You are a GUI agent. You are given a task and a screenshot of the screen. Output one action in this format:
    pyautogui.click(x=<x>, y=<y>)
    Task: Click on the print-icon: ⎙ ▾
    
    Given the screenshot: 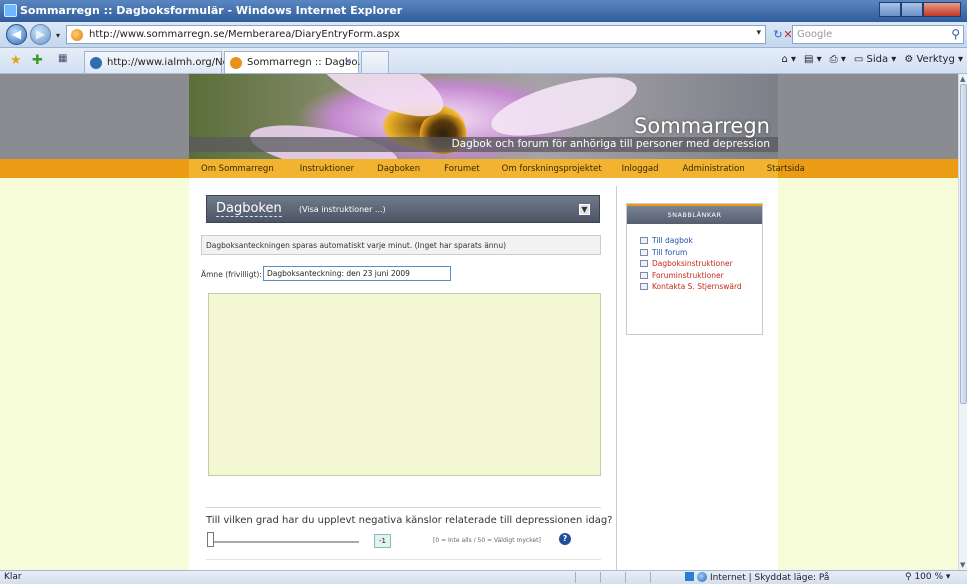 What is the action you would take?
    pyautogui.click(x=838, y=59)
    